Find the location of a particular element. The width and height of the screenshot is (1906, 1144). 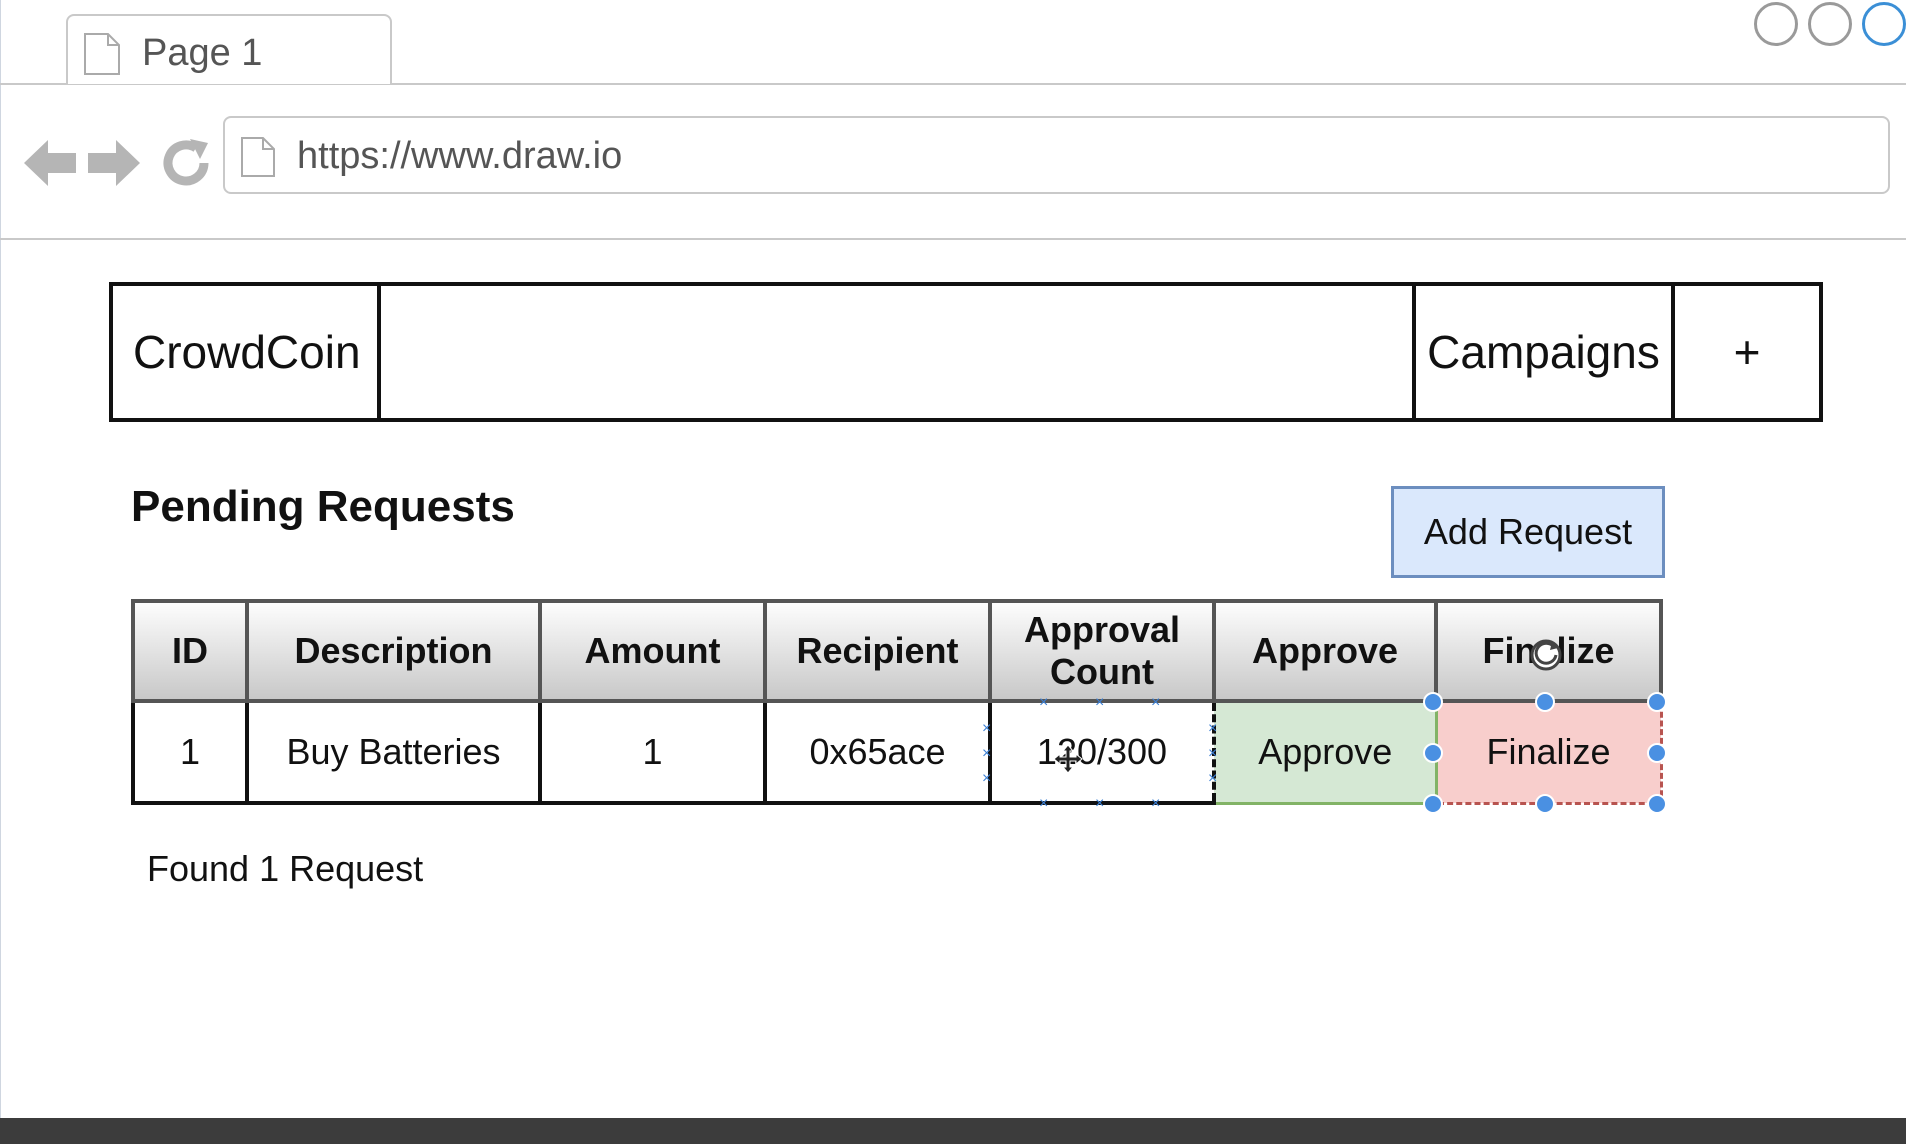

left-rule is located at coordinates (0, 559).